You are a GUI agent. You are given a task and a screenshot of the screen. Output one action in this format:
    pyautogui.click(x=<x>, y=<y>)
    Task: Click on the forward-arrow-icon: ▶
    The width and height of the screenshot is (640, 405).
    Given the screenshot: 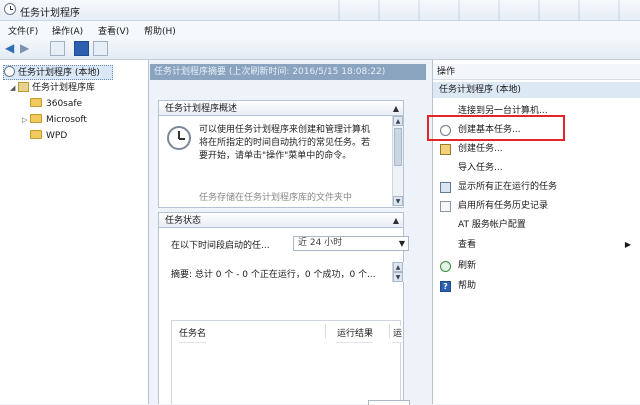 What is the action you would take?
    pyautogui.click(x=24, y=48)
    